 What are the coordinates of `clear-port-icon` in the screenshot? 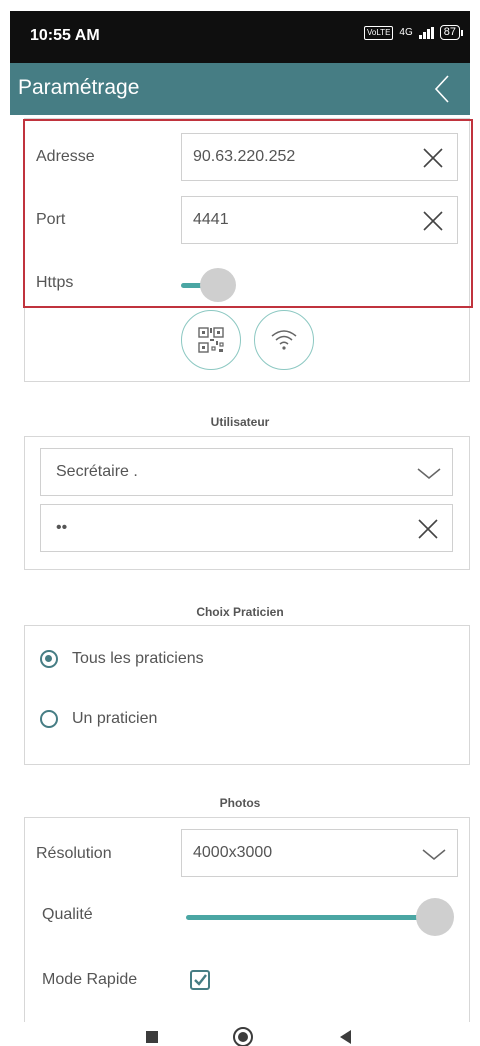 It's located at (433, 221).